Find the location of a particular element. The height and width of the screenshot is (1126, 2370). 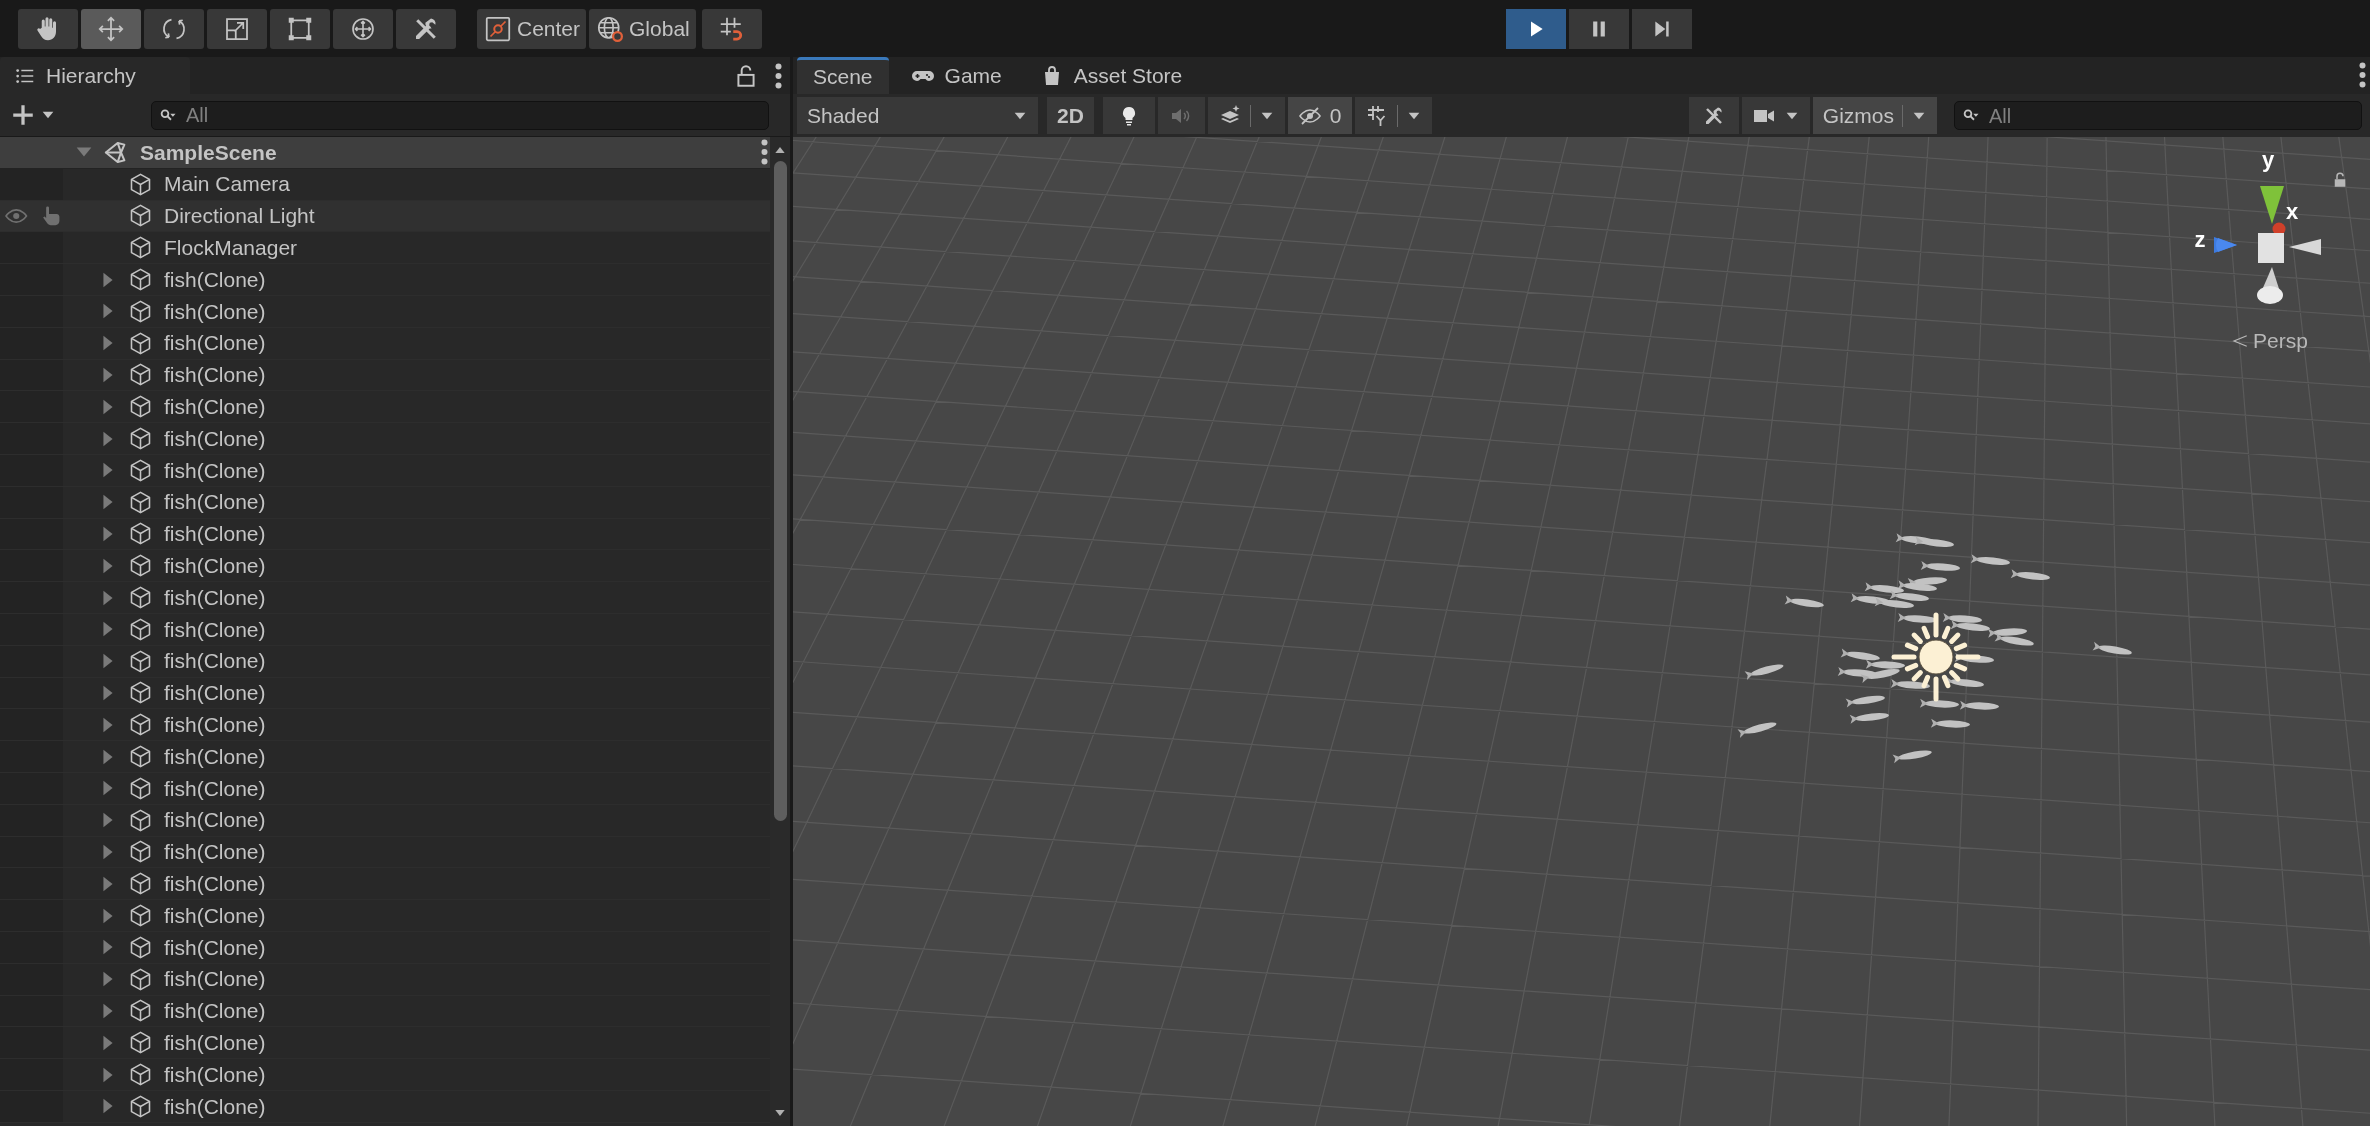

hidden-objects-toggle: 0 is located at coordinates (1319, 115).